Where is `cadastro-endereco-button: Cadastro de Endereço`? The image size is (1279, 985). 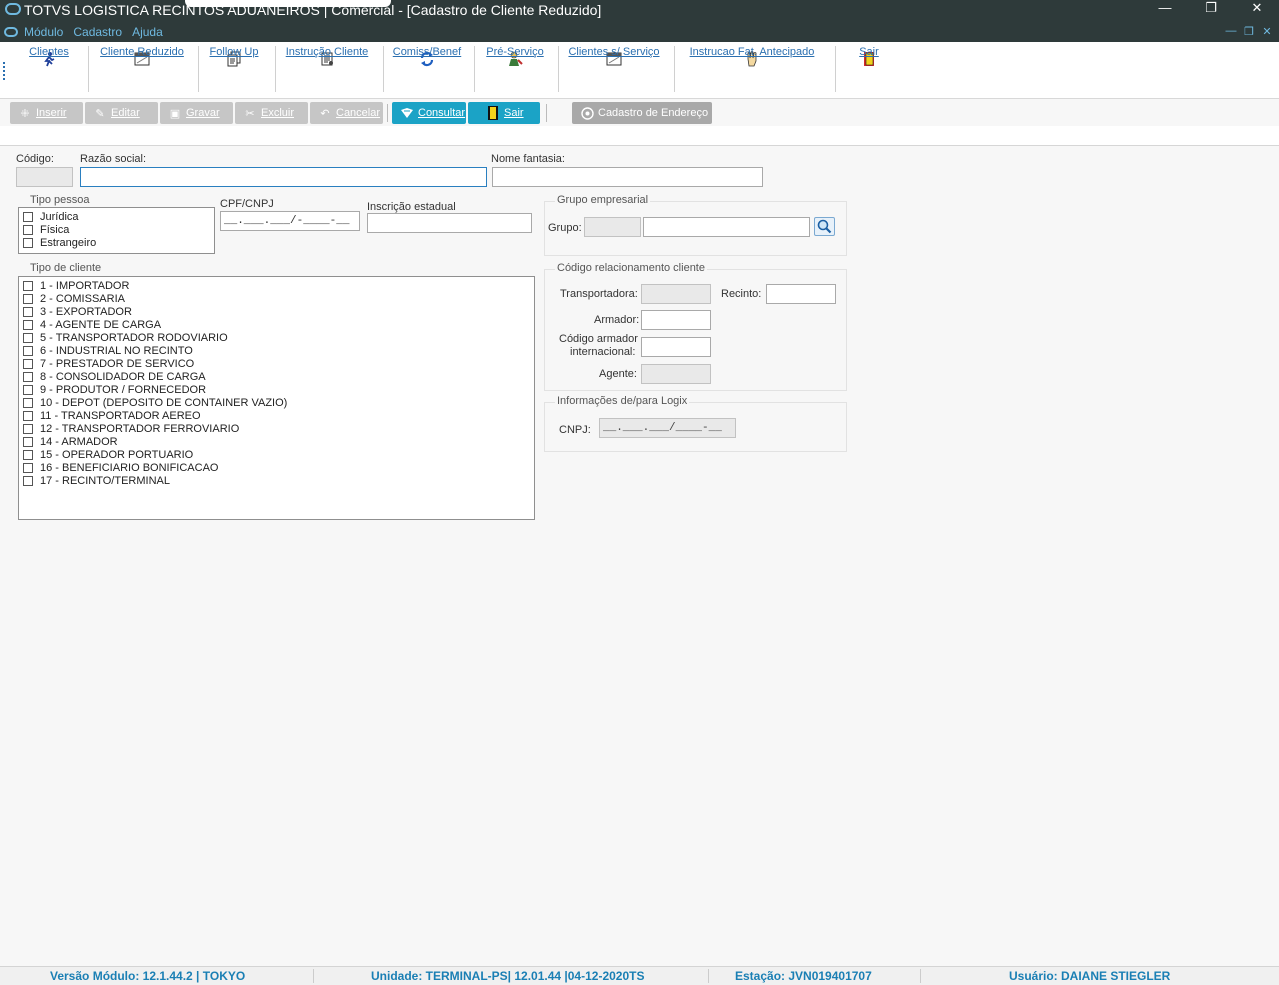
cadastro-endereco-button: Cadastro de Endereço is located at coordinates (642, 113).